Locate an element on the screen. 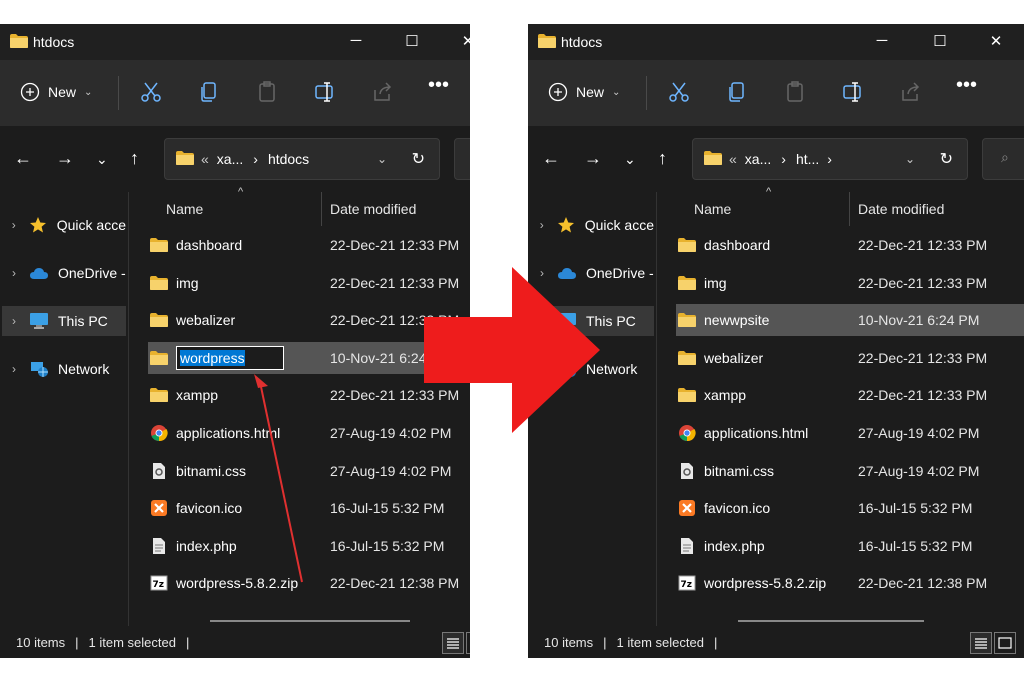 Image resolution: width=1024 pixels, height=683 pixels. file-name: bitnami.css is located at coordinates (739, 470).